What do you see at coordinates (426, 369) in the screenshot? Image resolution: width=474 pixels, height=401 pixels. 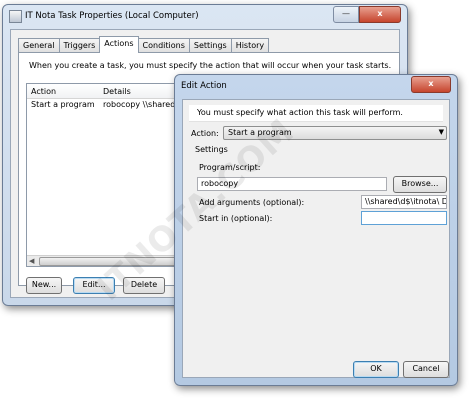 I see `cancel-button: Cancel` at bounding box center [426, 369].